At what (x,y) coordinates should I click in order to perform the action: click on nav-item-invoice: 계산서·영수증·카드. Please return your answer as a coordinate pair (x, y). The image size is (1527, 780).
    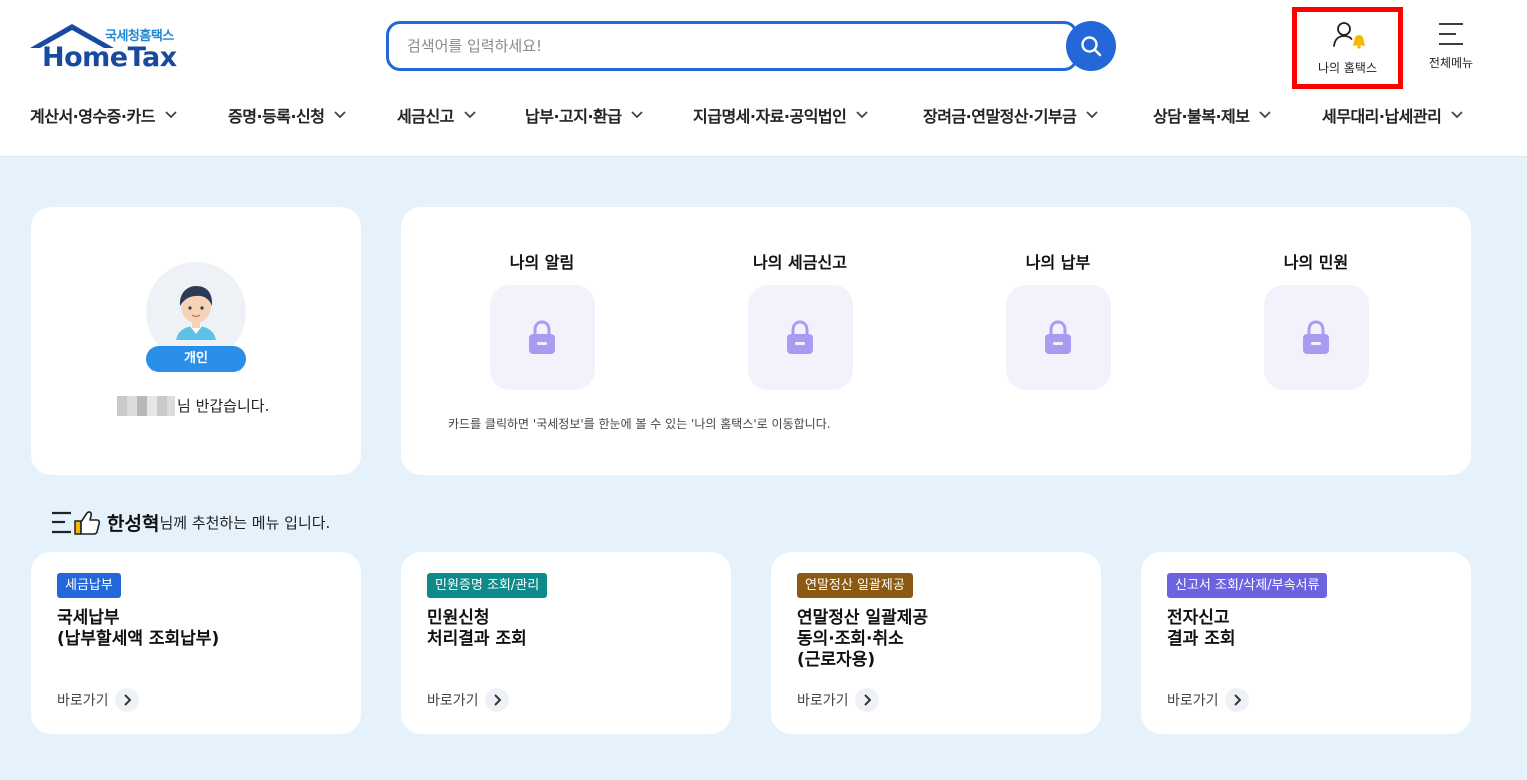
    Looking at the image, I should click on (103, 115).